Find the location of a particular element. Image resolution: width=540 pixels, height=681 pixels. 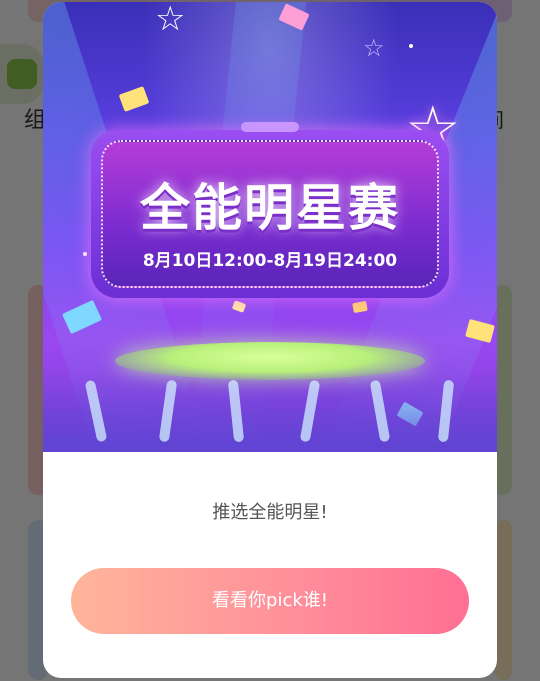

popup-subtitle: 推选全能明星! is located at coordinates (270, 512).